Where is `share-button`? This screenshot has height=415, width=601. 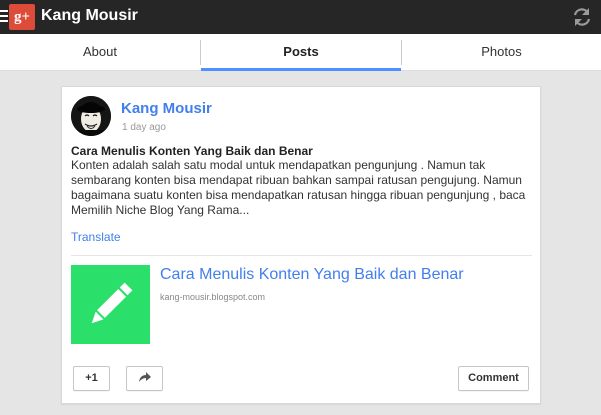 share-button is located at coordinates (144, 378).